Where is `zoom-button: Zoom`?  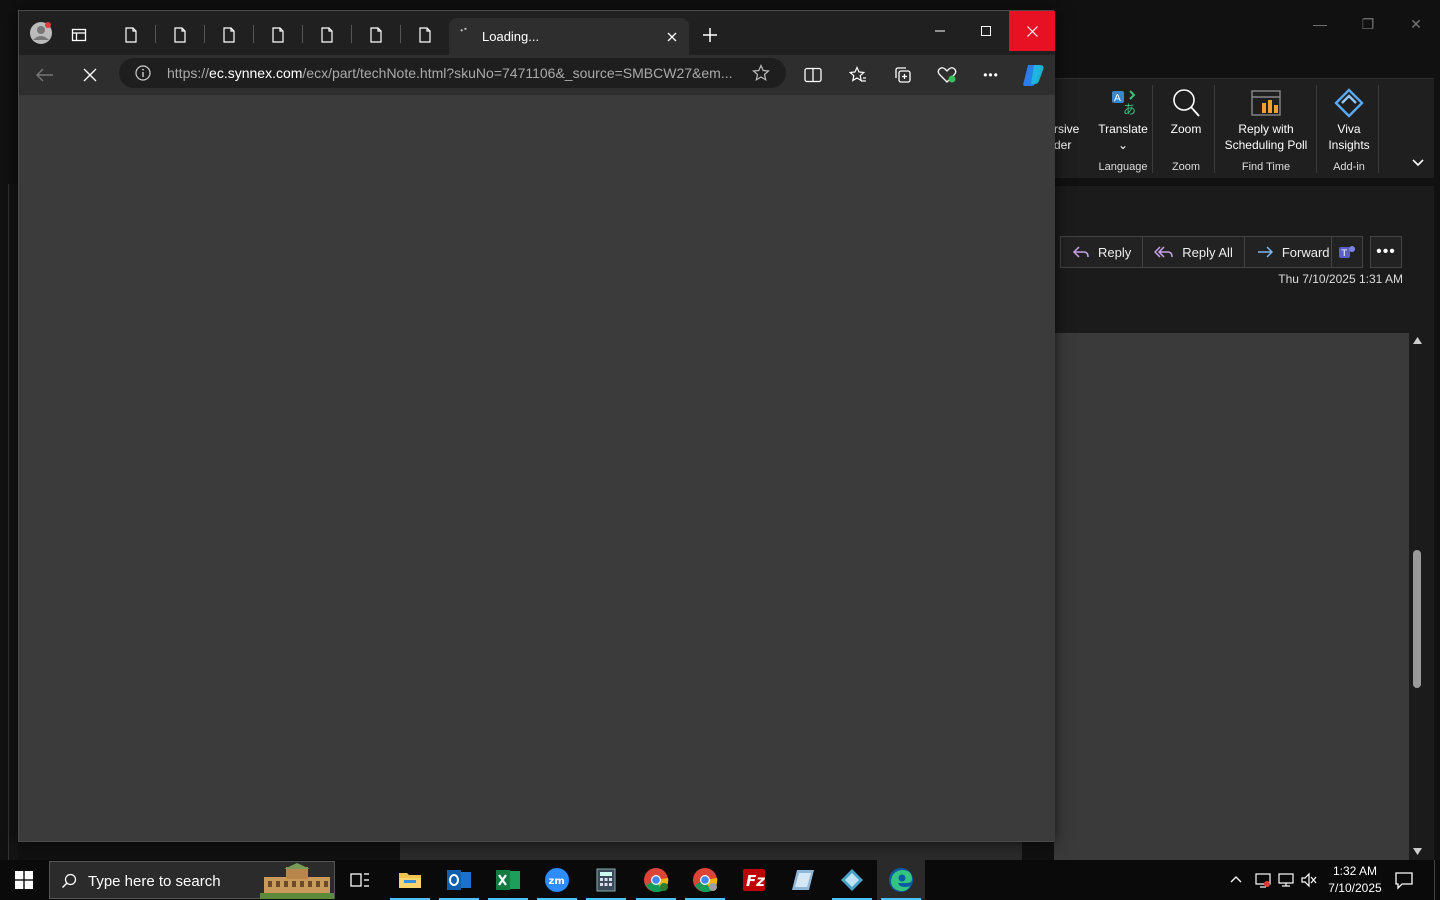
zoom-button: Zoom is located at coordinates (1186, 110).